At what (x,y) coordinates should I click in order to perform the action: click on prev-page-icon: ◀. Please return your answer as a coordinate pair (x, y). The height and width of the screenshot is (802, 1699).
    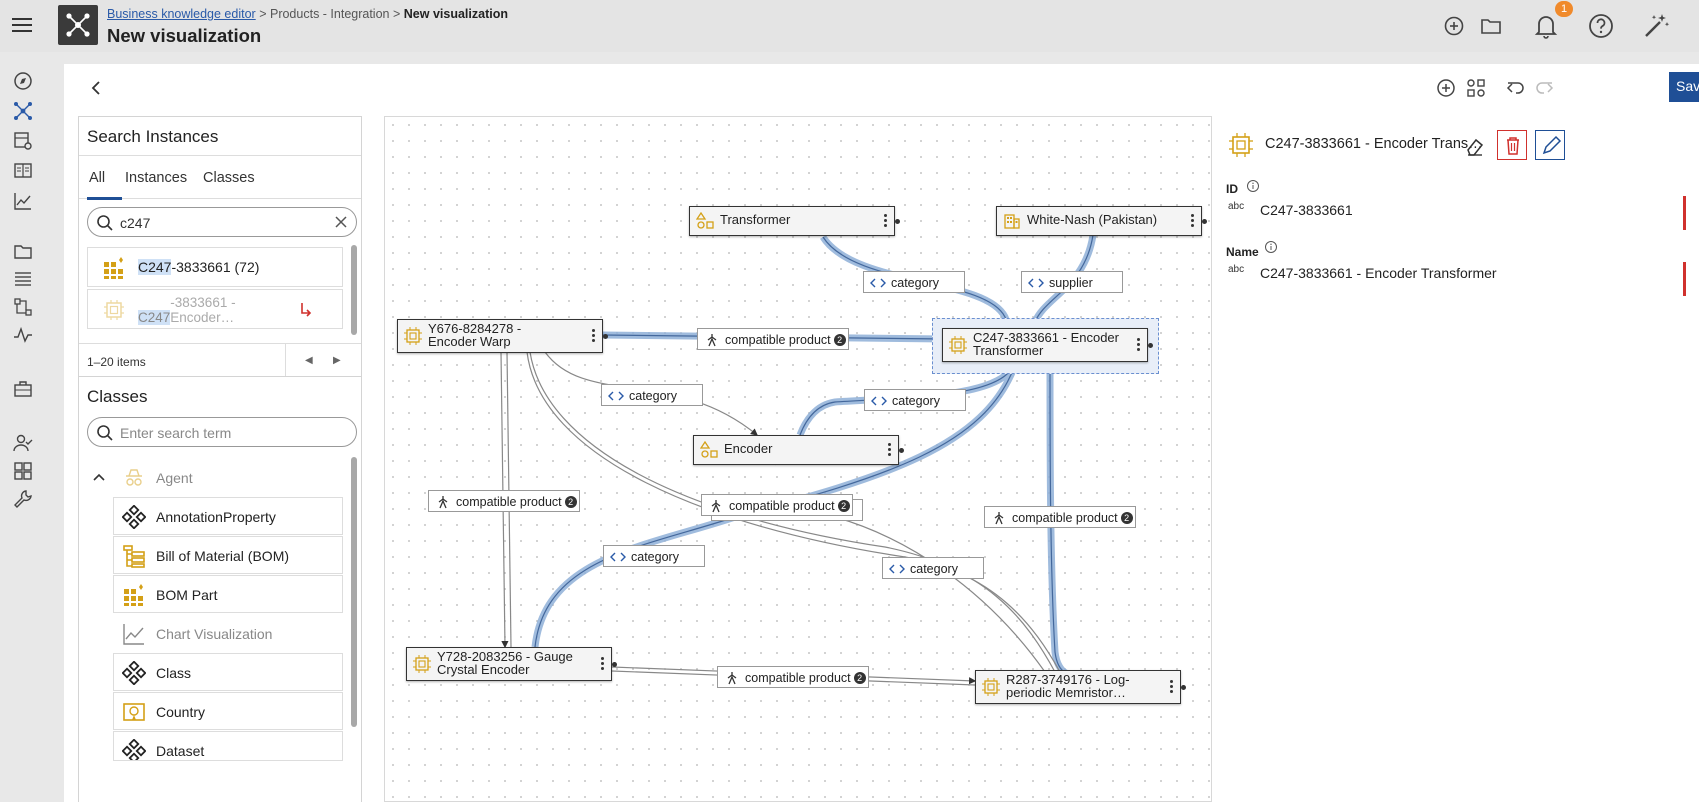
    Looking at the image, I should click on (309, 360).